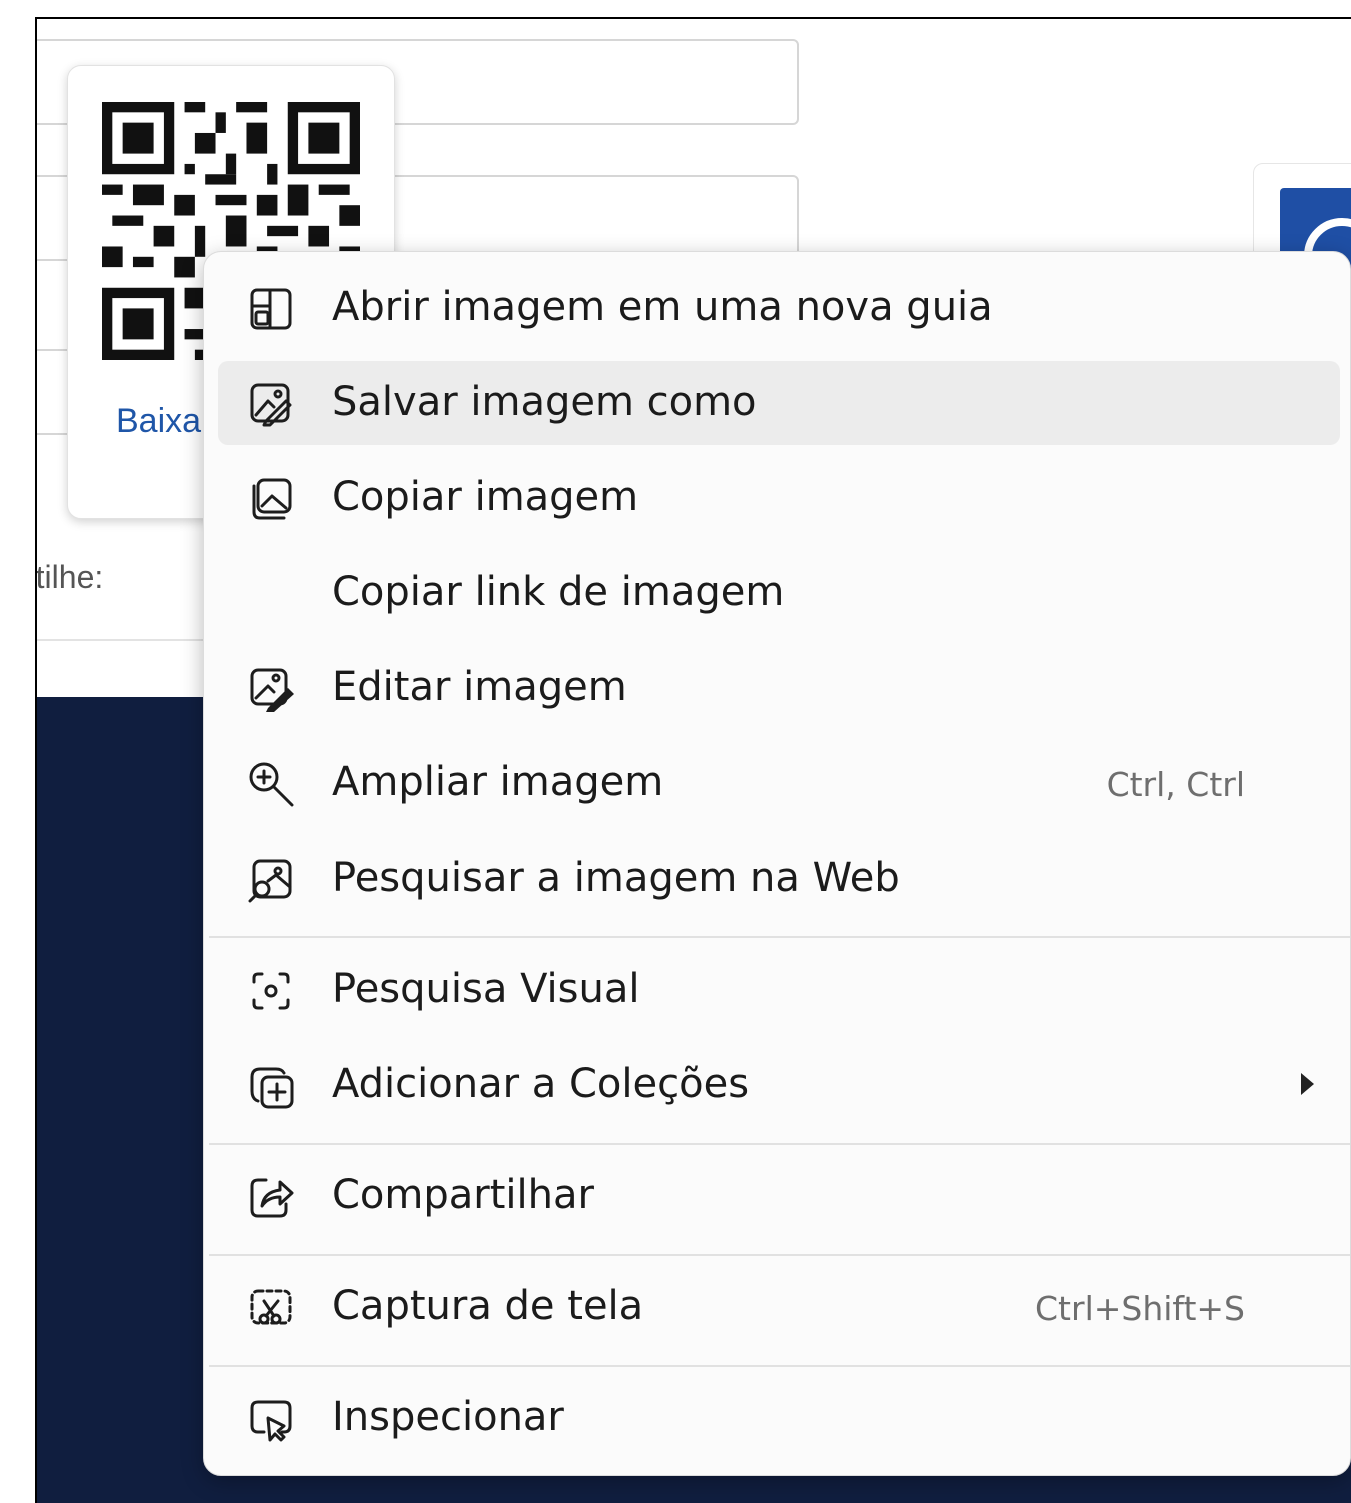  I want to click on menu-item-add-to-collections: Adicionar a Coleções, so click(779, 1085).